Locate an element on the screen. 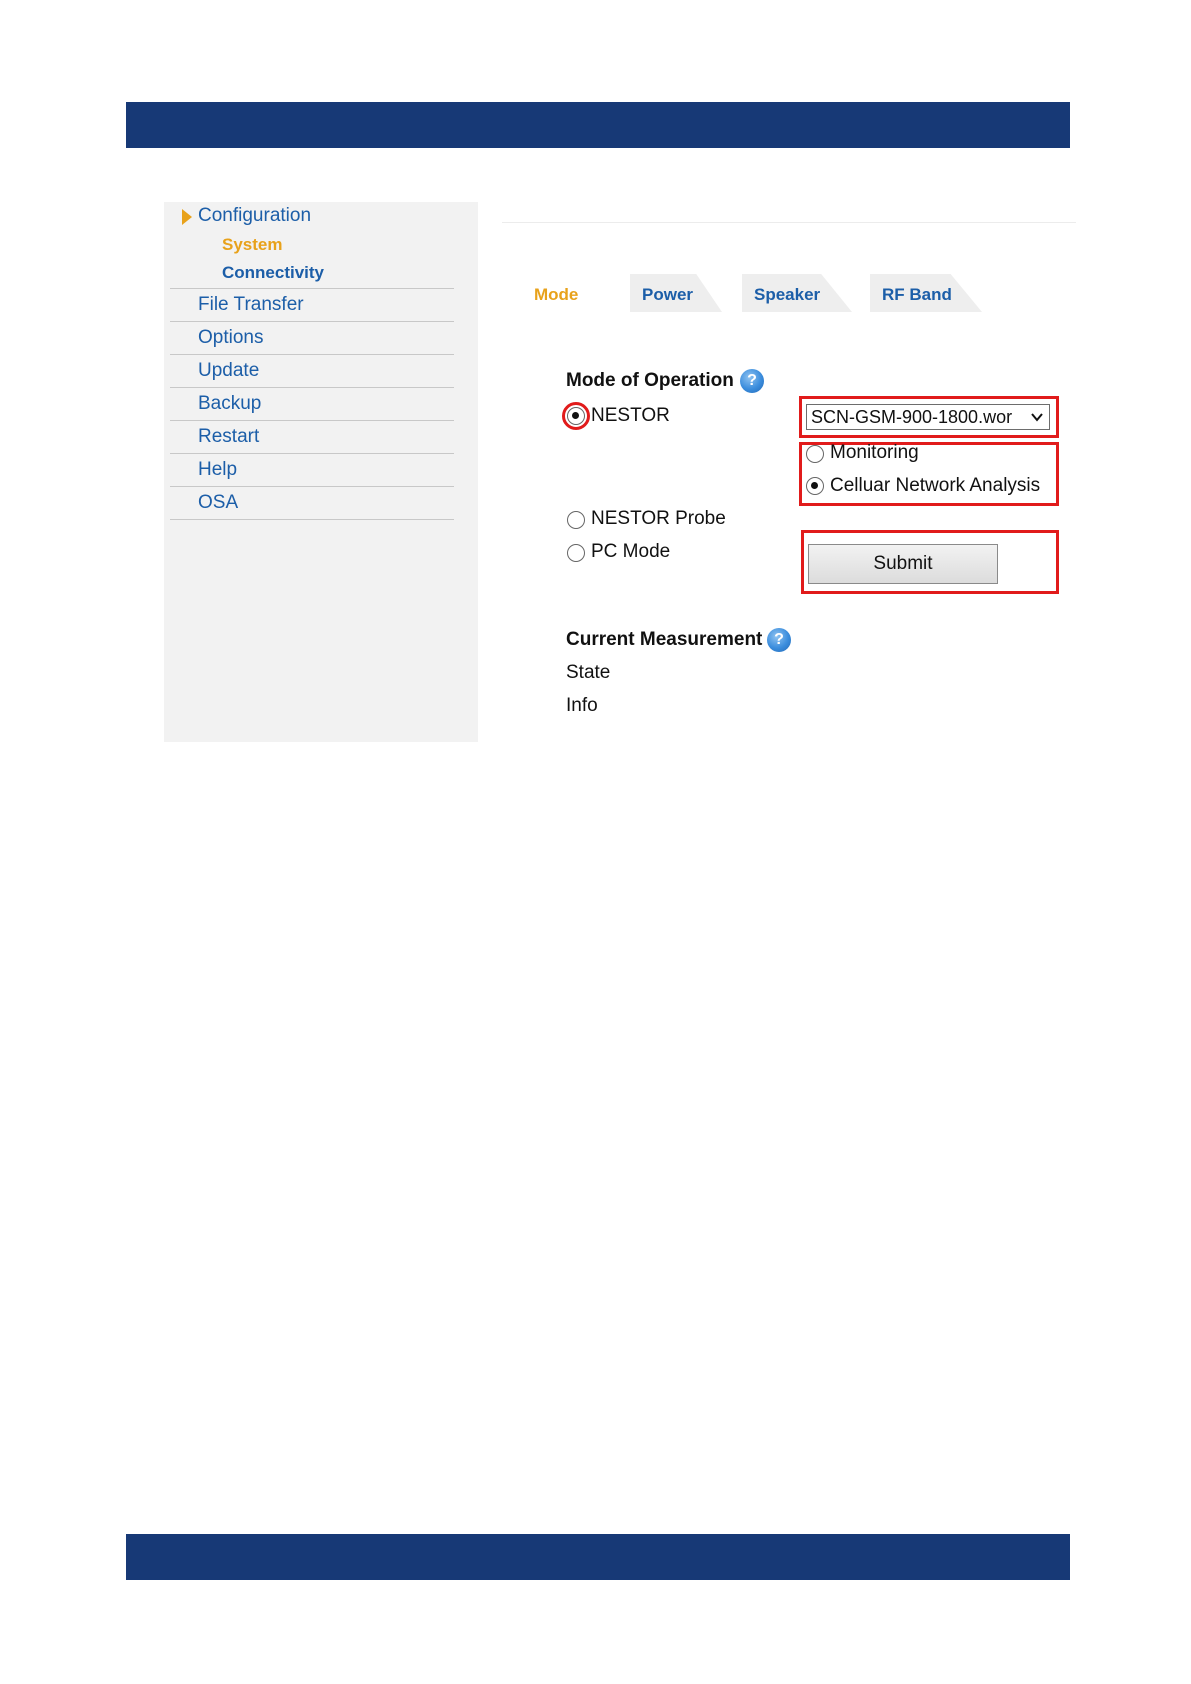 The image size is (1191, 1684). sidebar-item-osa: OSA is located at coordinates (312, 503).